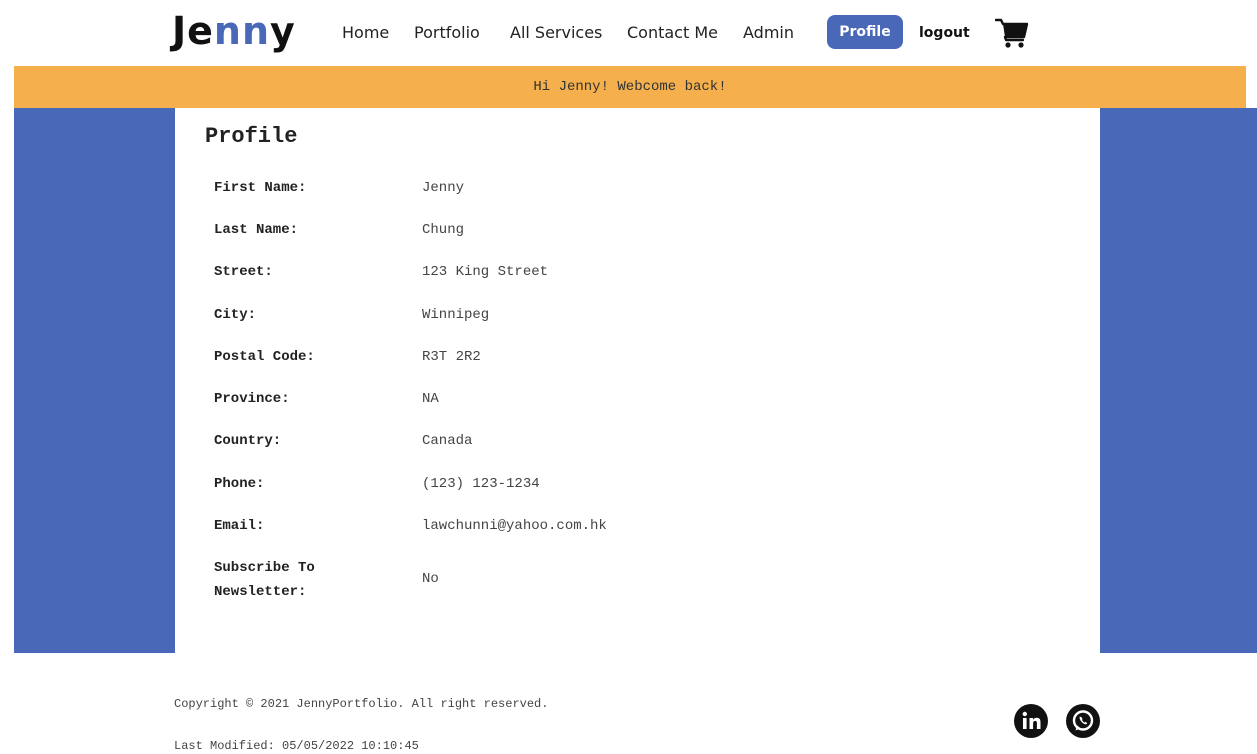 This screenshot has height=754, width=1257. I want to click on profile-row-last-name: Last Name: Chung, so click(628, 236).